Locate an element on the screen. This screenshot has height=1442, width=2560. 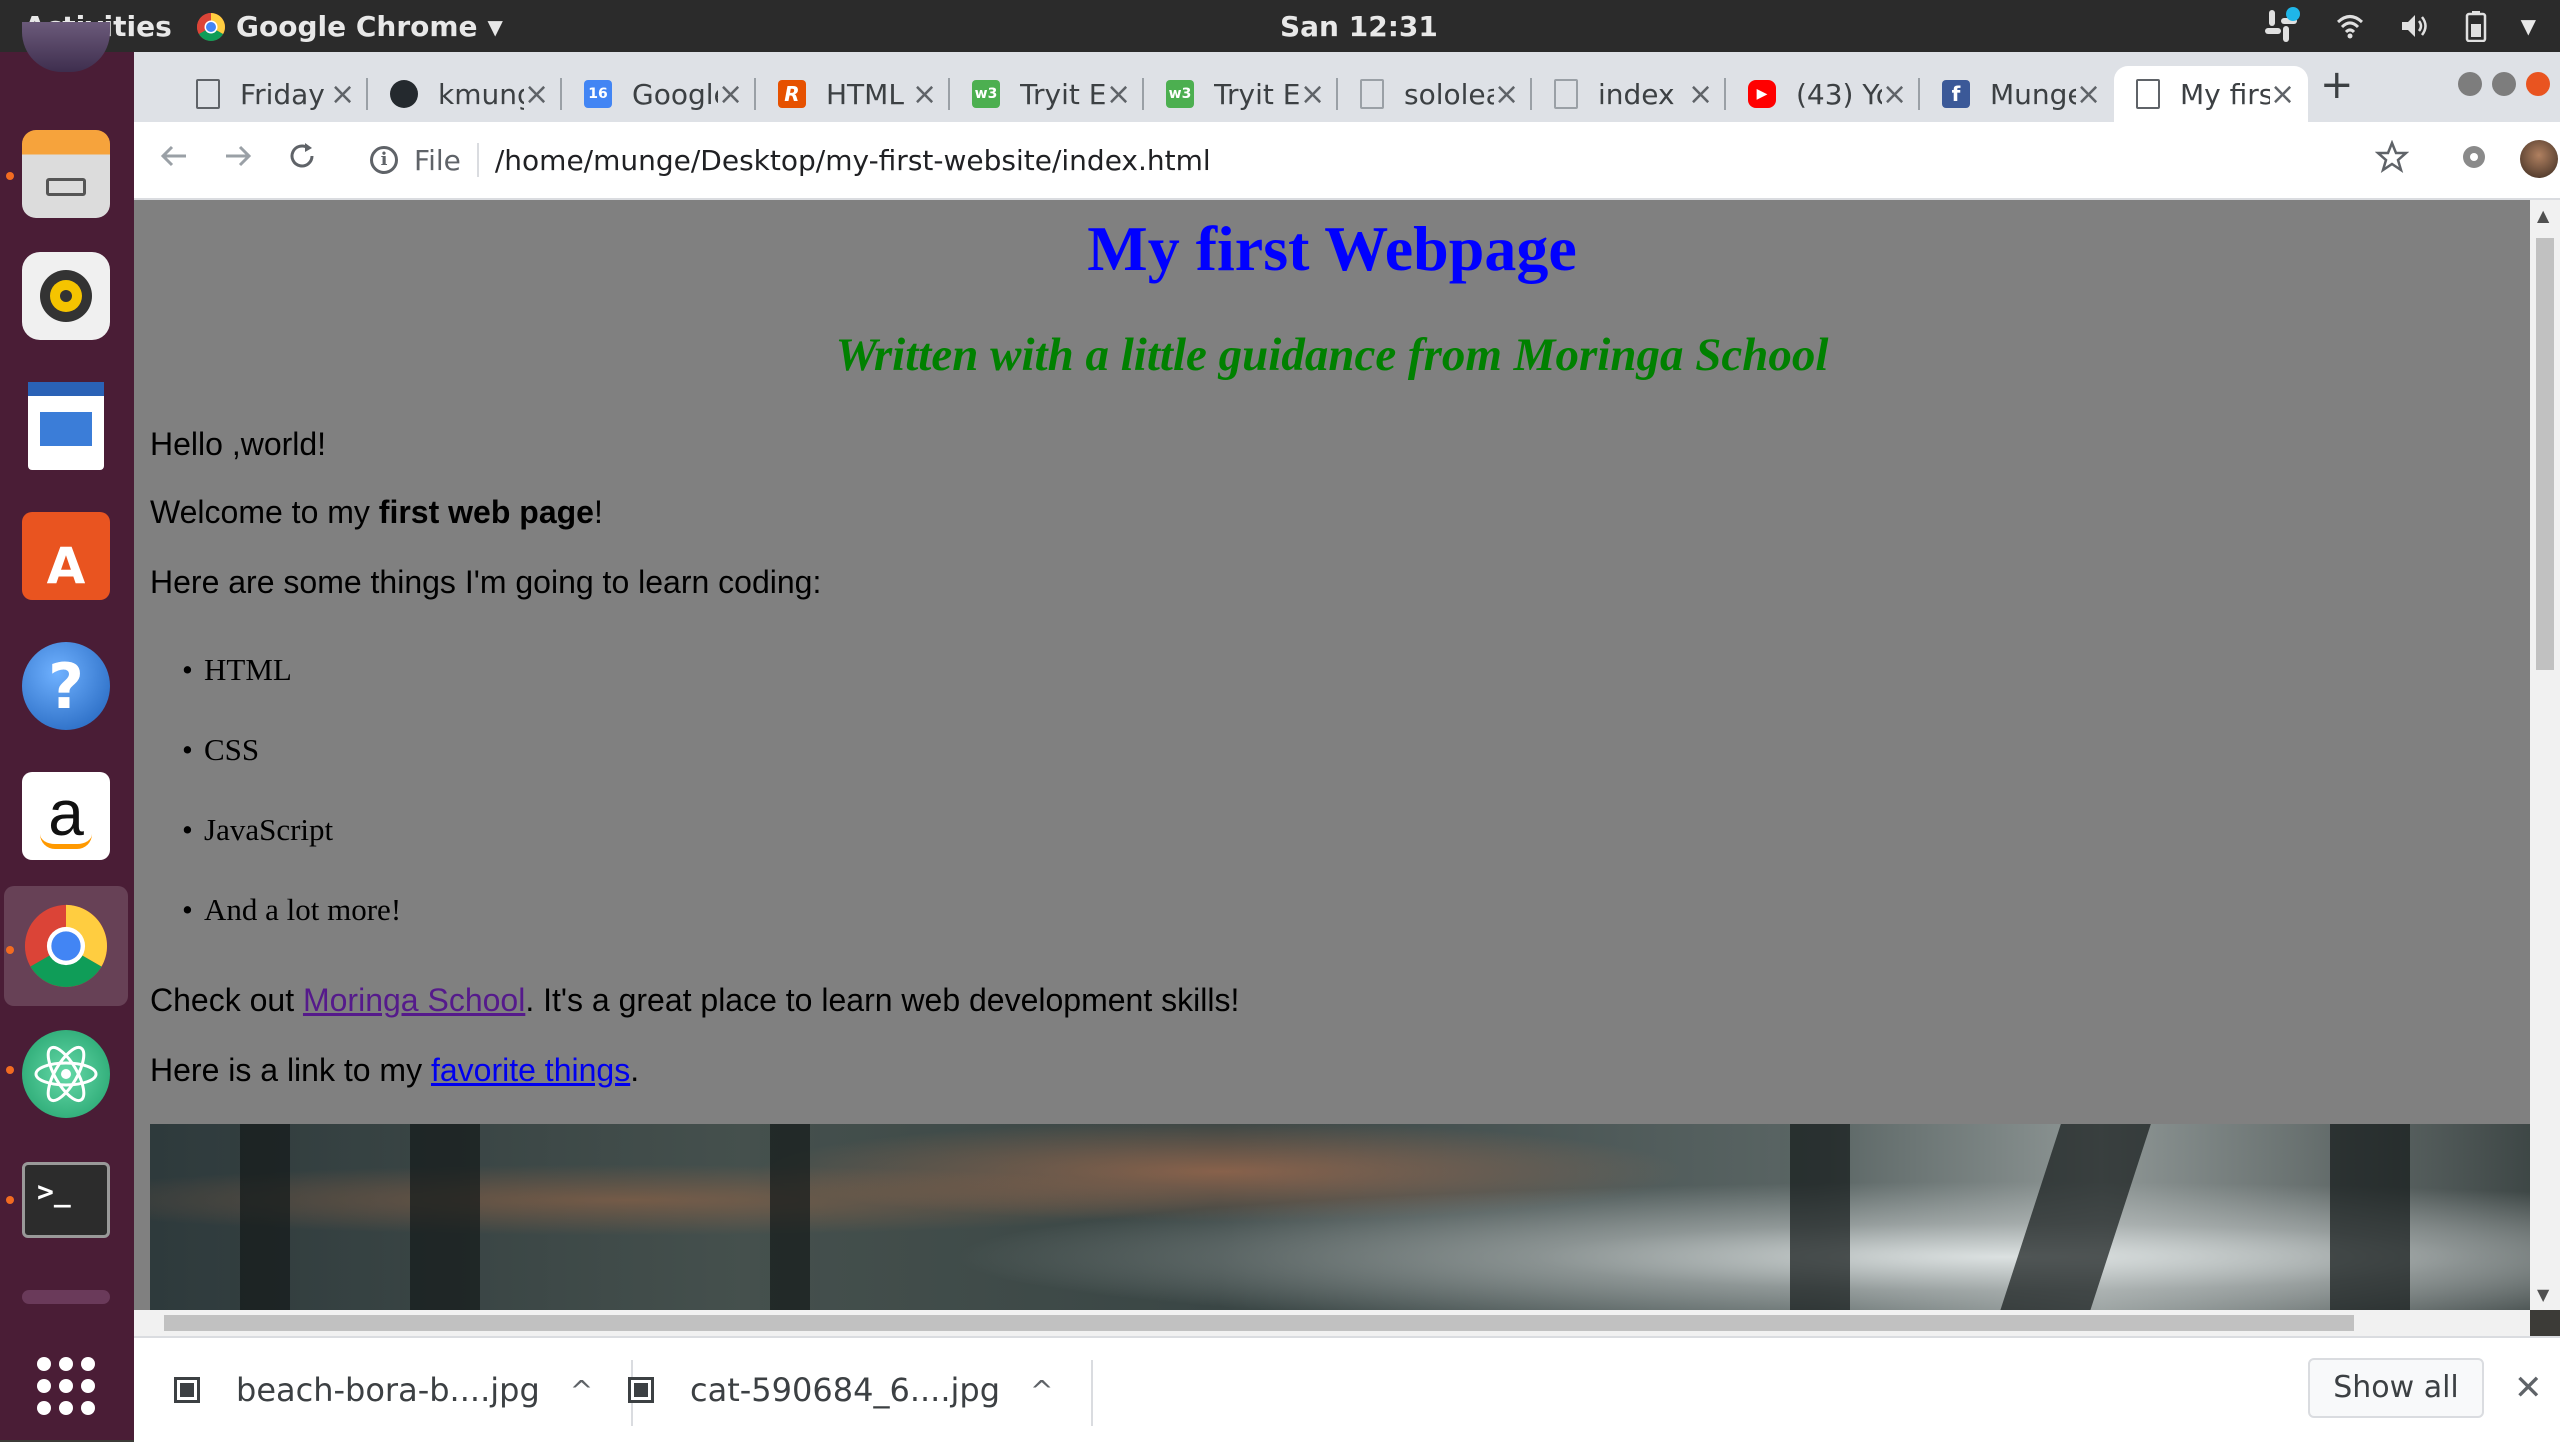
scroll-up-arrow: ▲ is located at coordinates (2543, 215).